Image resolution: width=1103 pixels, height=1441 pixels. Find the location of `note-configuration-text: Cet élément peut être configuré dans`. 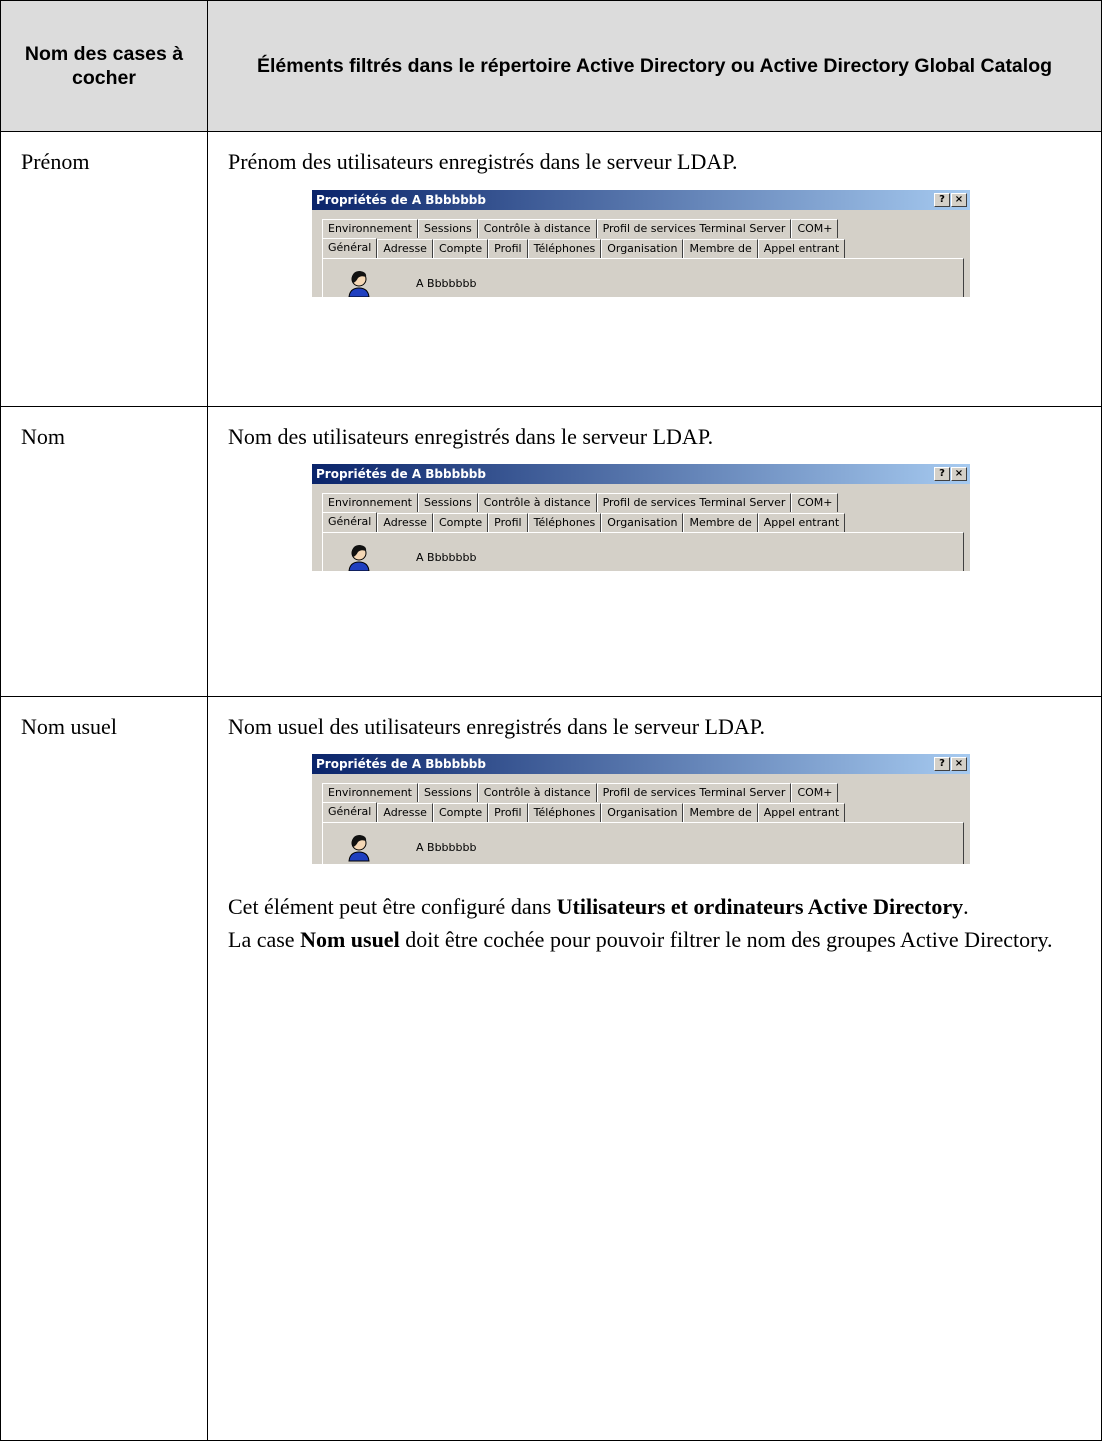

note-configuration-text: Cet élément peut être configuré dans is located at coordinates (392, 906).